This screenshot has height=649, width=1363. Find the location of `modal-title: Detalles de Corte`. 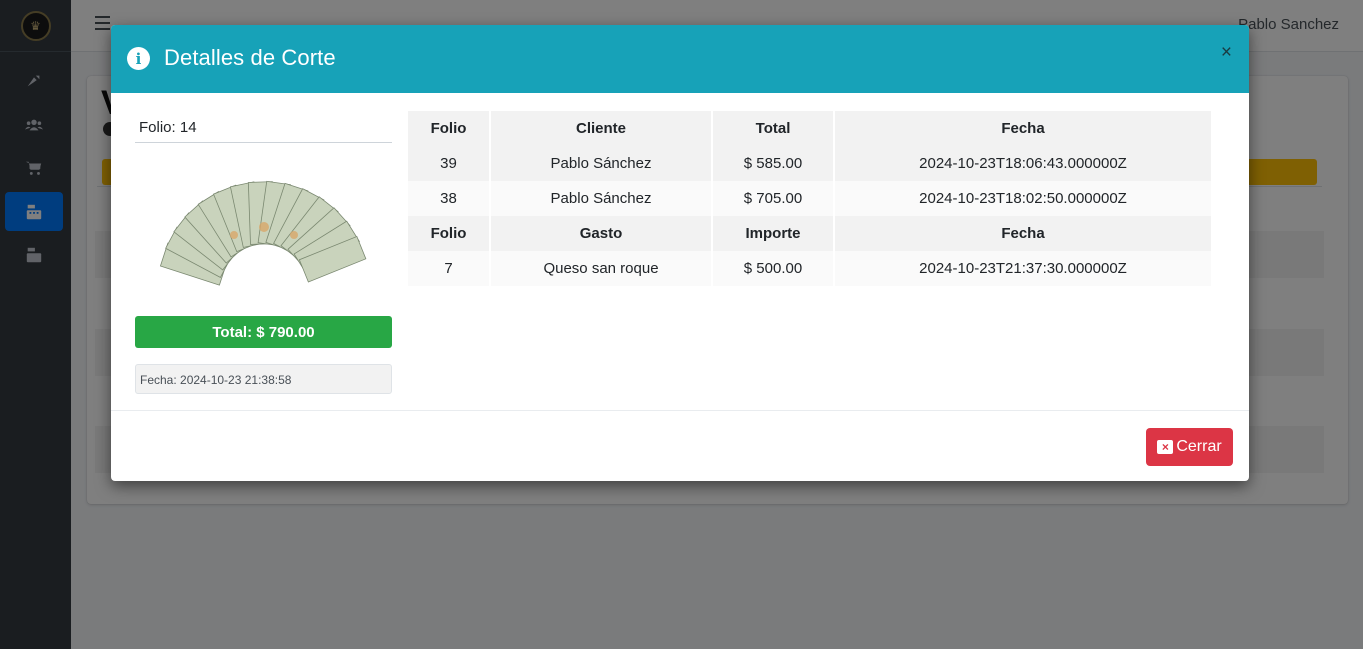

modal-title: Detalles de Corte is located at coordinates (250, 57).